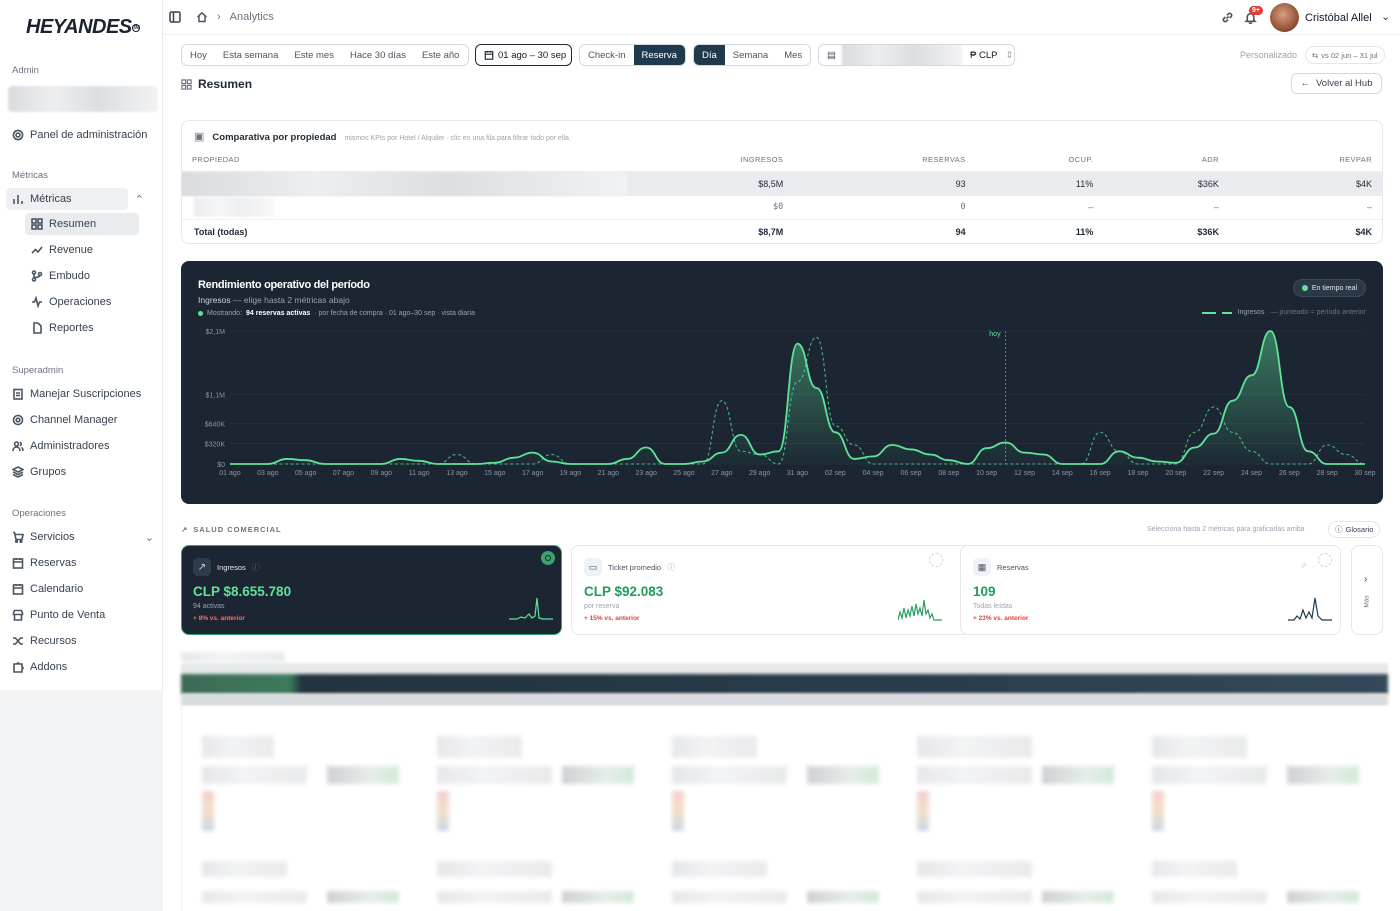 The width and height of the screenshot is (1400, 911). Describe the element at coordinates (75, 199) in the screenshot. I see `sidebar-item-metricas: Métricas ⌃` at that location.